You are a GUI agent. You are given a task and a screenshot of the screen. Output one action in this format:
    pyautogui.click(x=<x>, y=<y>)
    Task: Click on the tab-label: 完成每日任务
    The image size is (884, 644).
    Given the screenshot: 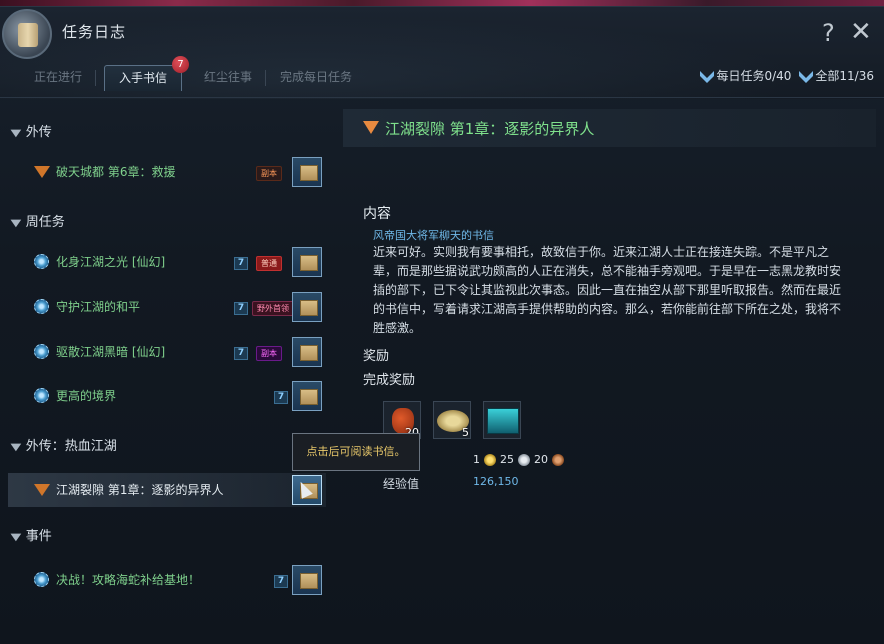 What is the action you would take?
    pyautogui.click(x=316, y=77)
    